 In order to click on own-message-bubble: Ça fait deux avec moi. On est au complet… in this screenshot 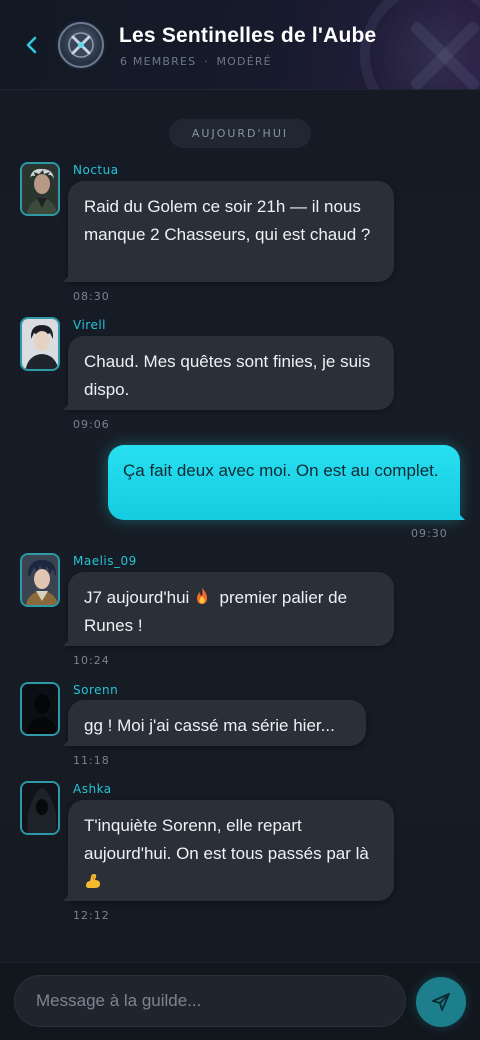, I will do `click(286, 482)`.